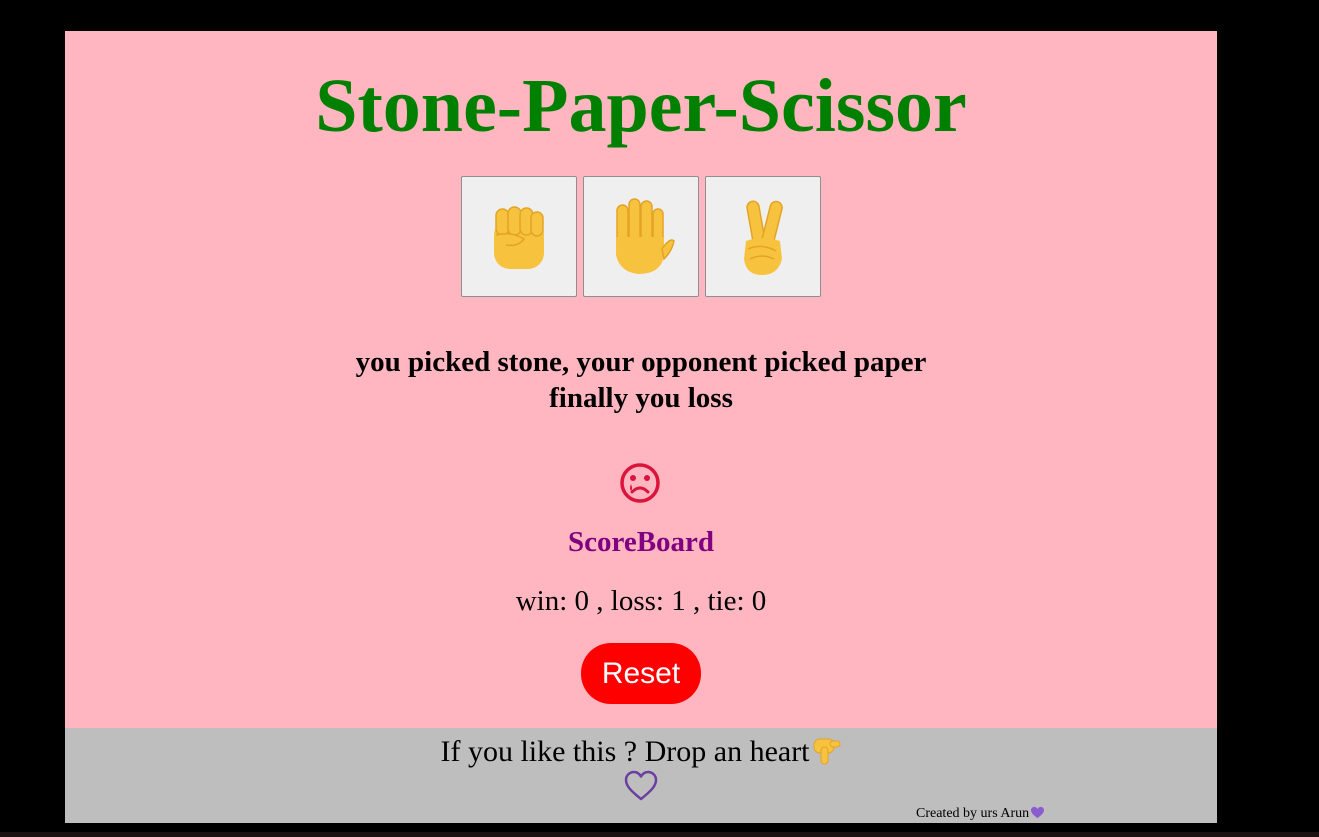 This screenshot has width=1319, height=837. I want to click on pointing-down-hand-icon, so click(827, 751).